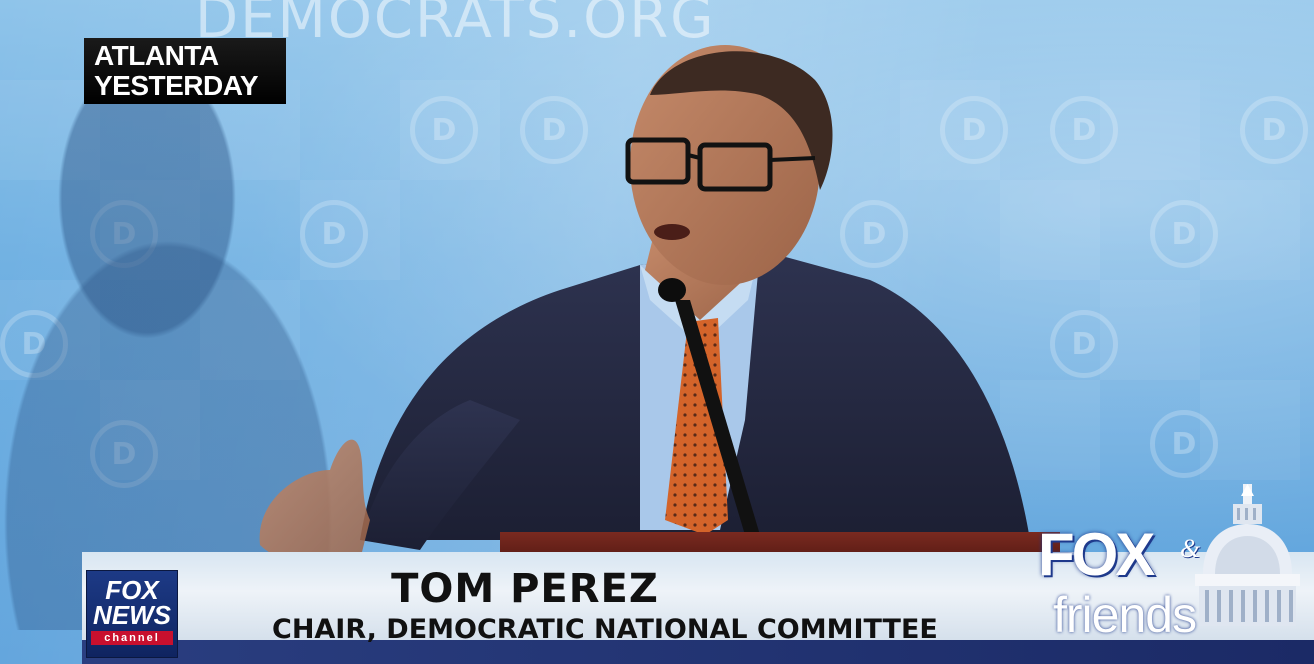  I want to click on location-bug: ATLANTA YESTERDAY, so click(185, 71).